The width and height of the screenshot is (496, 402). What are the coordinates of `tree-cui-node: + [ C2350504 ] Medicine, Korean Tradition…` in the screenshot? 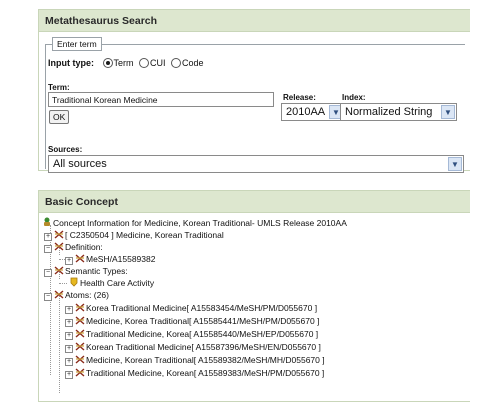 It's located at (134, 235).